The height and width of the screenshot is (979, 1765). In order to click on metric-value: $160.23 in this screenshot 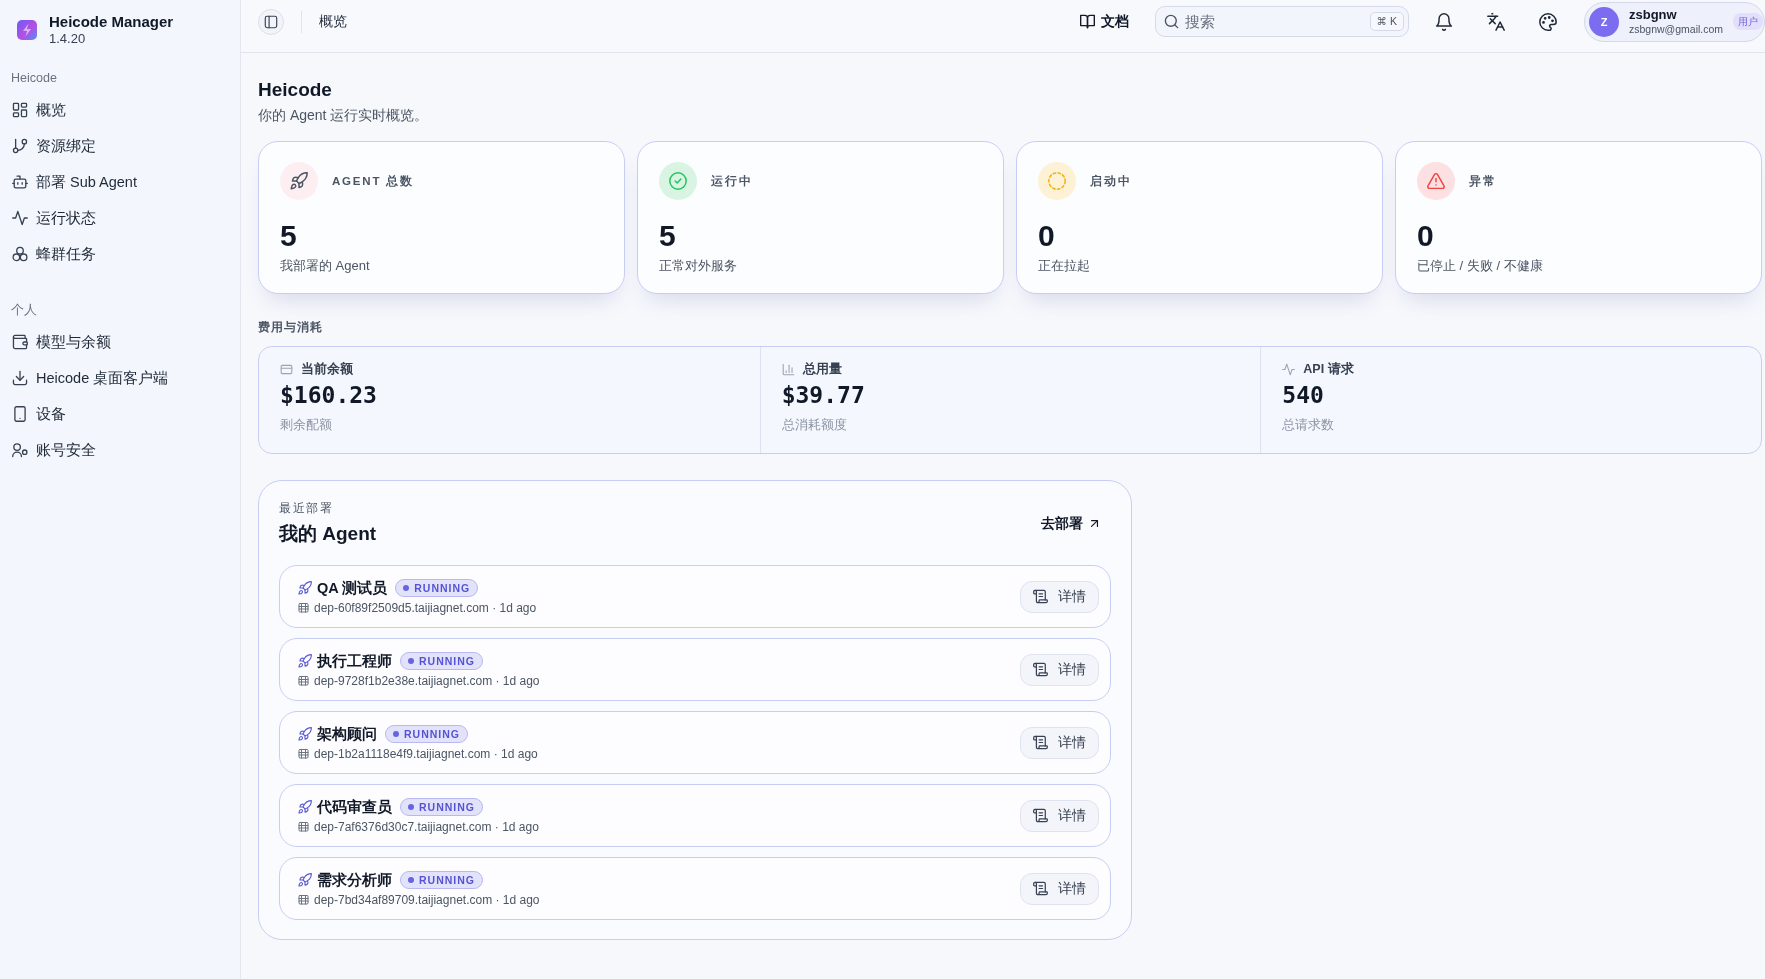, I will do `click(328, 395)`.